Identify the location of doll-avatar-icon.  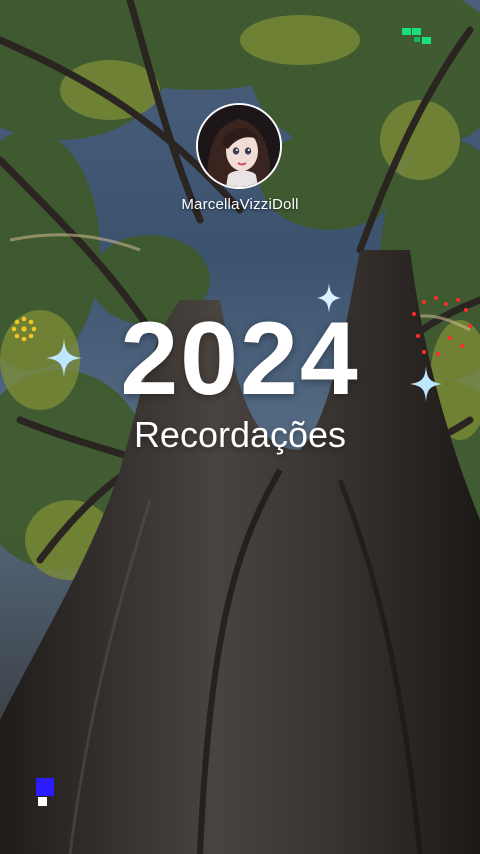
(239, 146).